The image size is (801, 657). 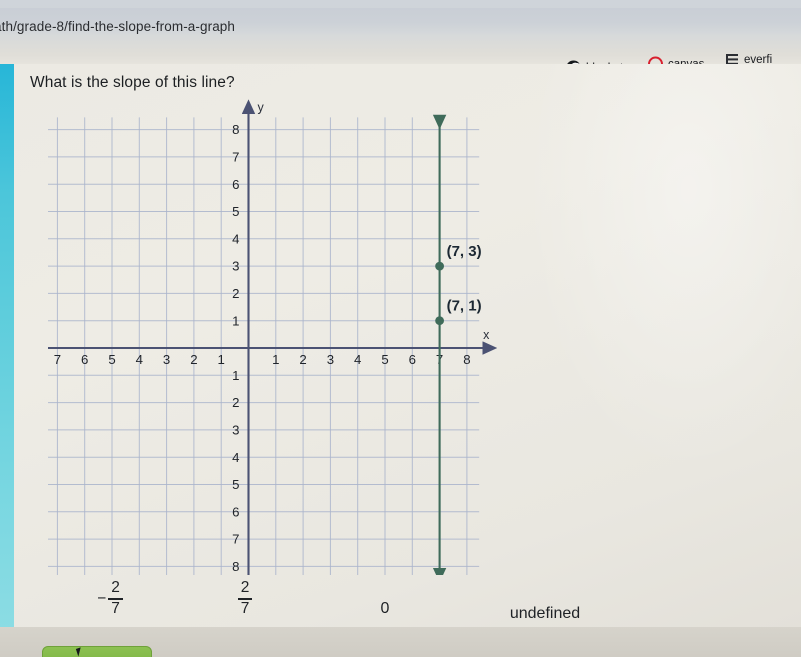 What do you see at coordinates (235, 157) in the screenshot?
I see `svg-text: 7` at bounding box center [235, 157].